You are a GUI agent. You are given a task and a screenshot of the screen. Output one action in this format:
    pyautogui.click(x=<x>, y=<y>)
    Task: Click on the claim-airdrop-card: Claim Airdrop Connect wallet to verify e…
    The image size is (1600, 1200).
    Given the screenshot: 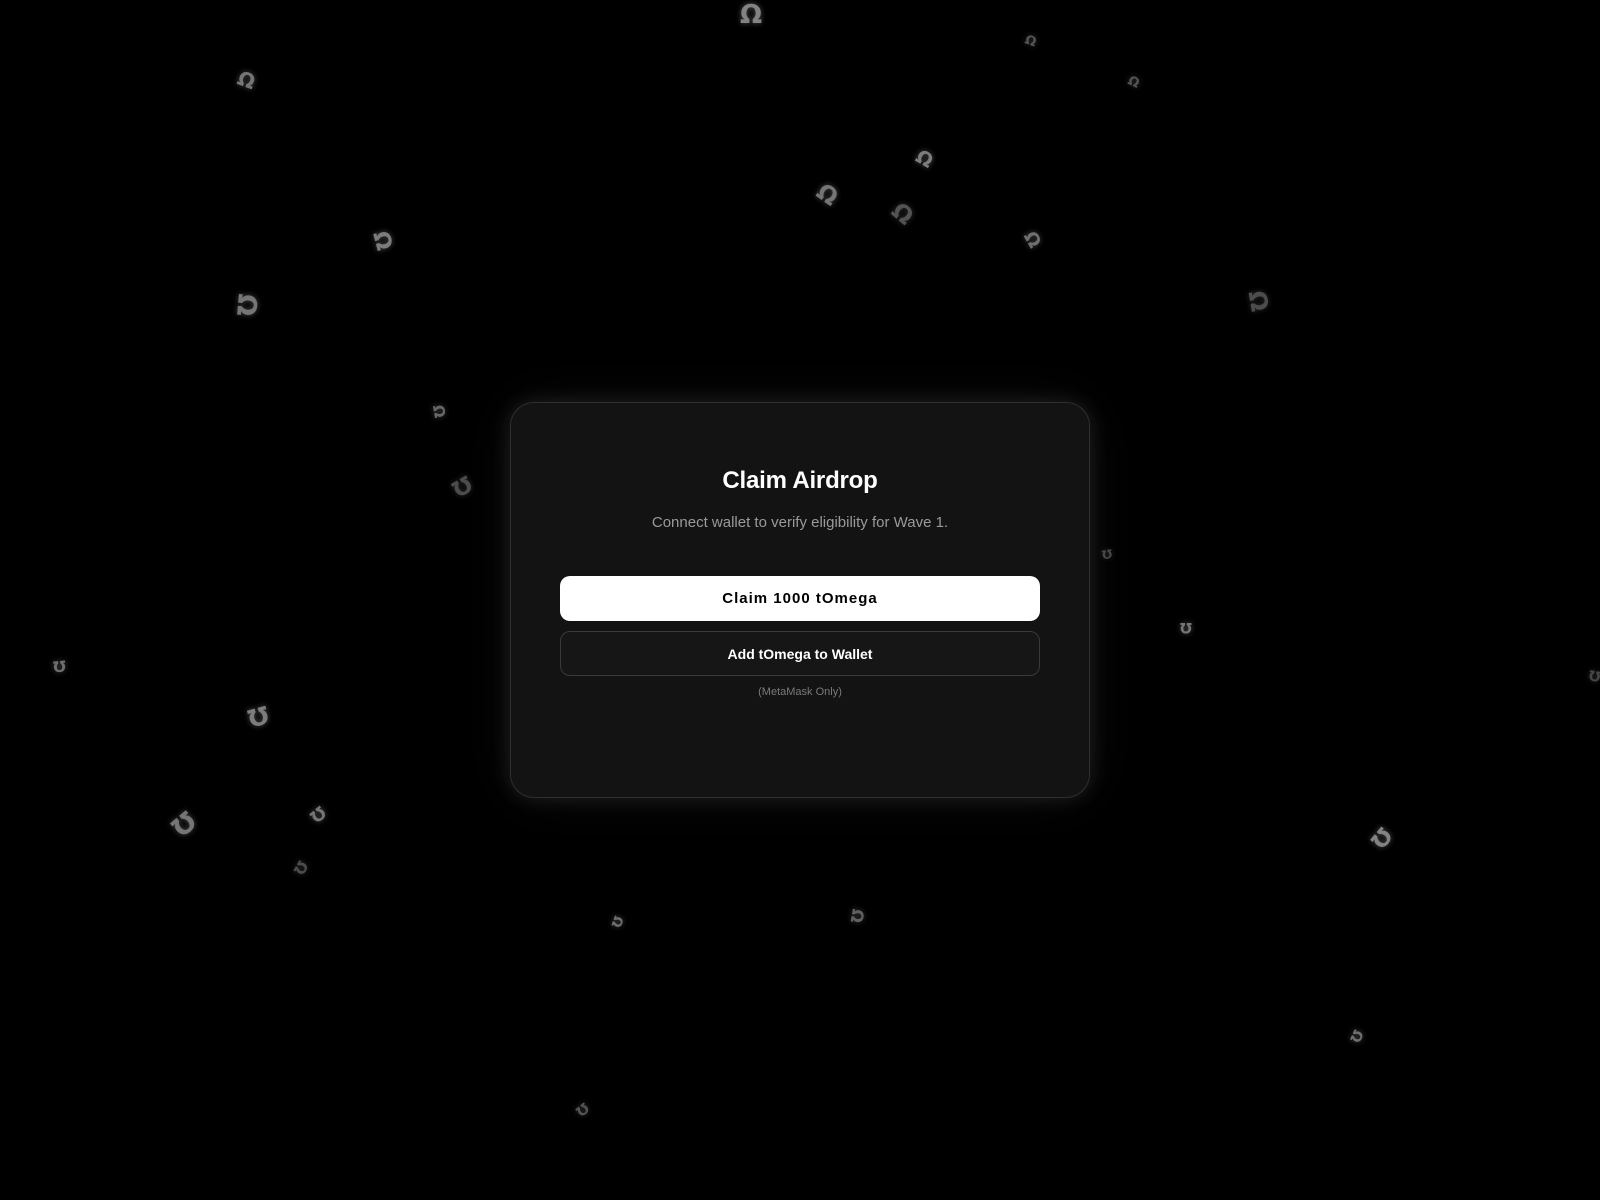 What is the action you would take?
    pyautogui.click(x=800, y=600)
    